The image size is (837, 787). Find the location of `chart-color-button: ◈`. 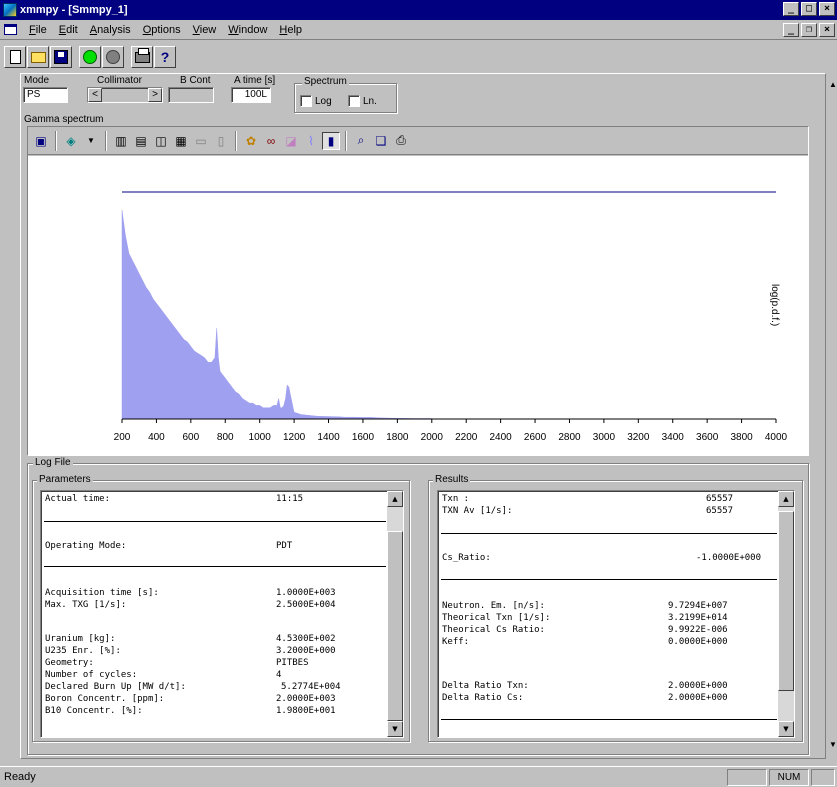

chart-color-button: ◈ is located at coordinates (71, 141).